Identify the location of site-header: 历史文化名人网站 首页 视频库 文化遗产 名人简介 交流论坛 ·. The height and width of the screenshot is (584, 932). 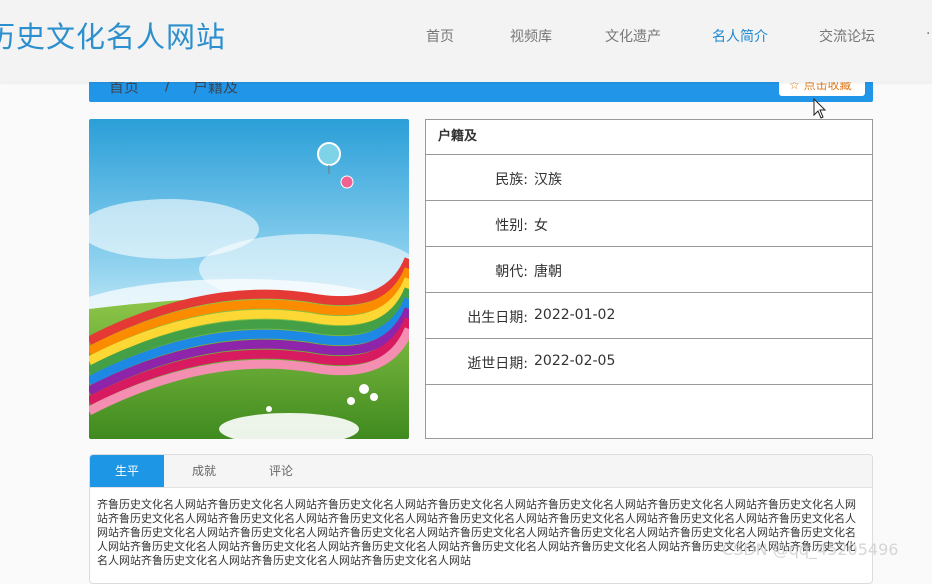
(466, 41).